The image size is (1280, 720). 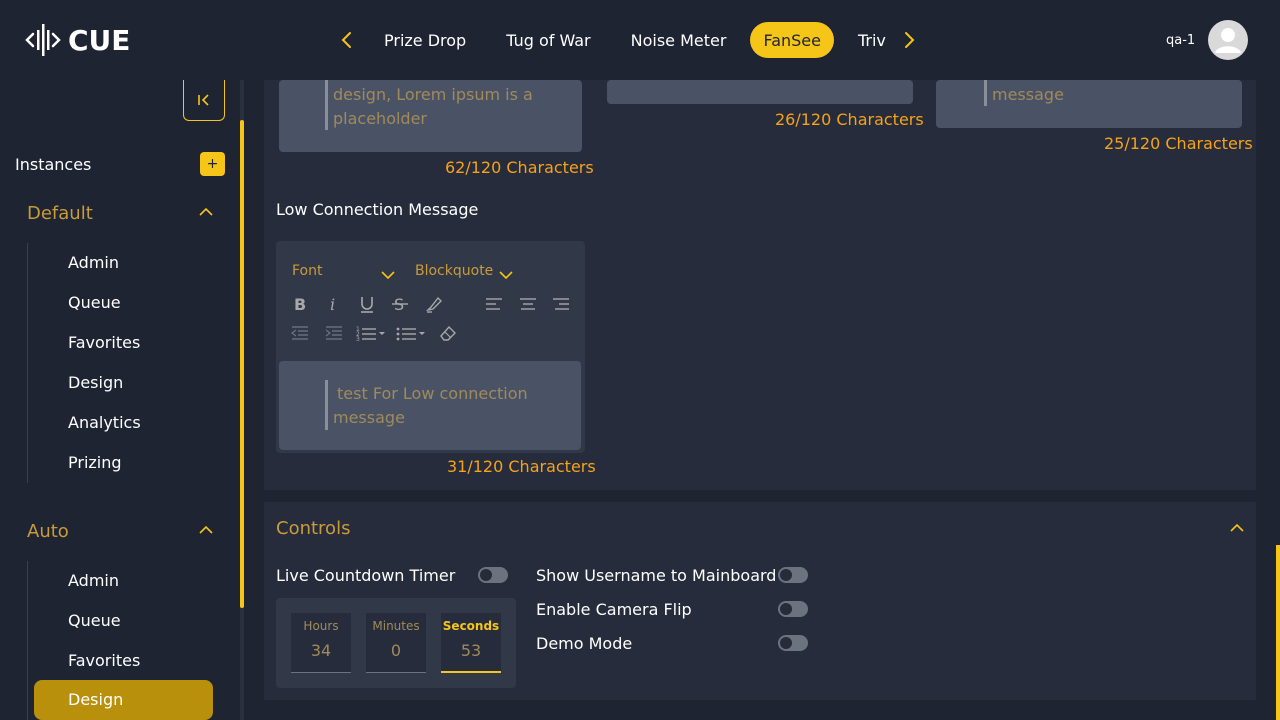 What do you see at coordinates (313, 528) in the screenshot?
I see `controls-title: Controls` at bounding box center [313, 528].